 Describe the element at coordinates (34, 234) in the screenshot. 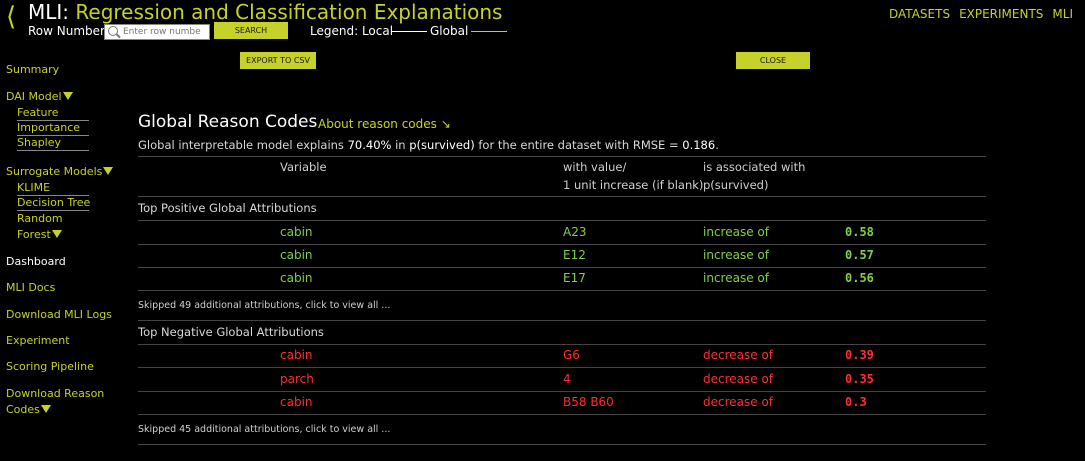

I see `forest-label: Forest` at that location.